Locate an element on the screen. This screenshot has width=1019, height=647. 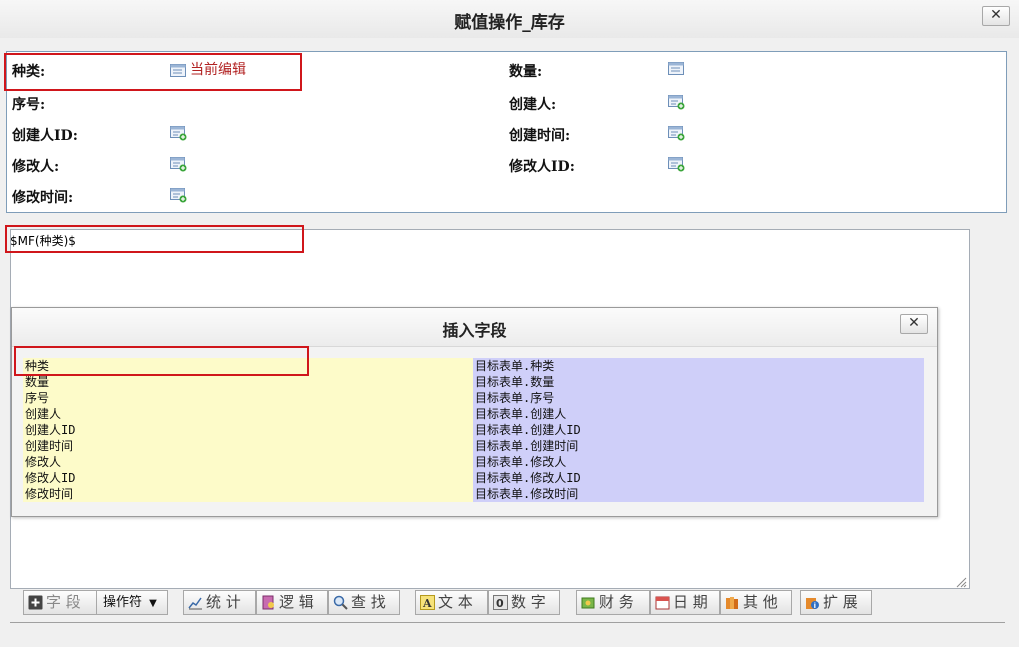
table-row: 创建人 目标表单.创建人 is located at coordinates (473, 414).